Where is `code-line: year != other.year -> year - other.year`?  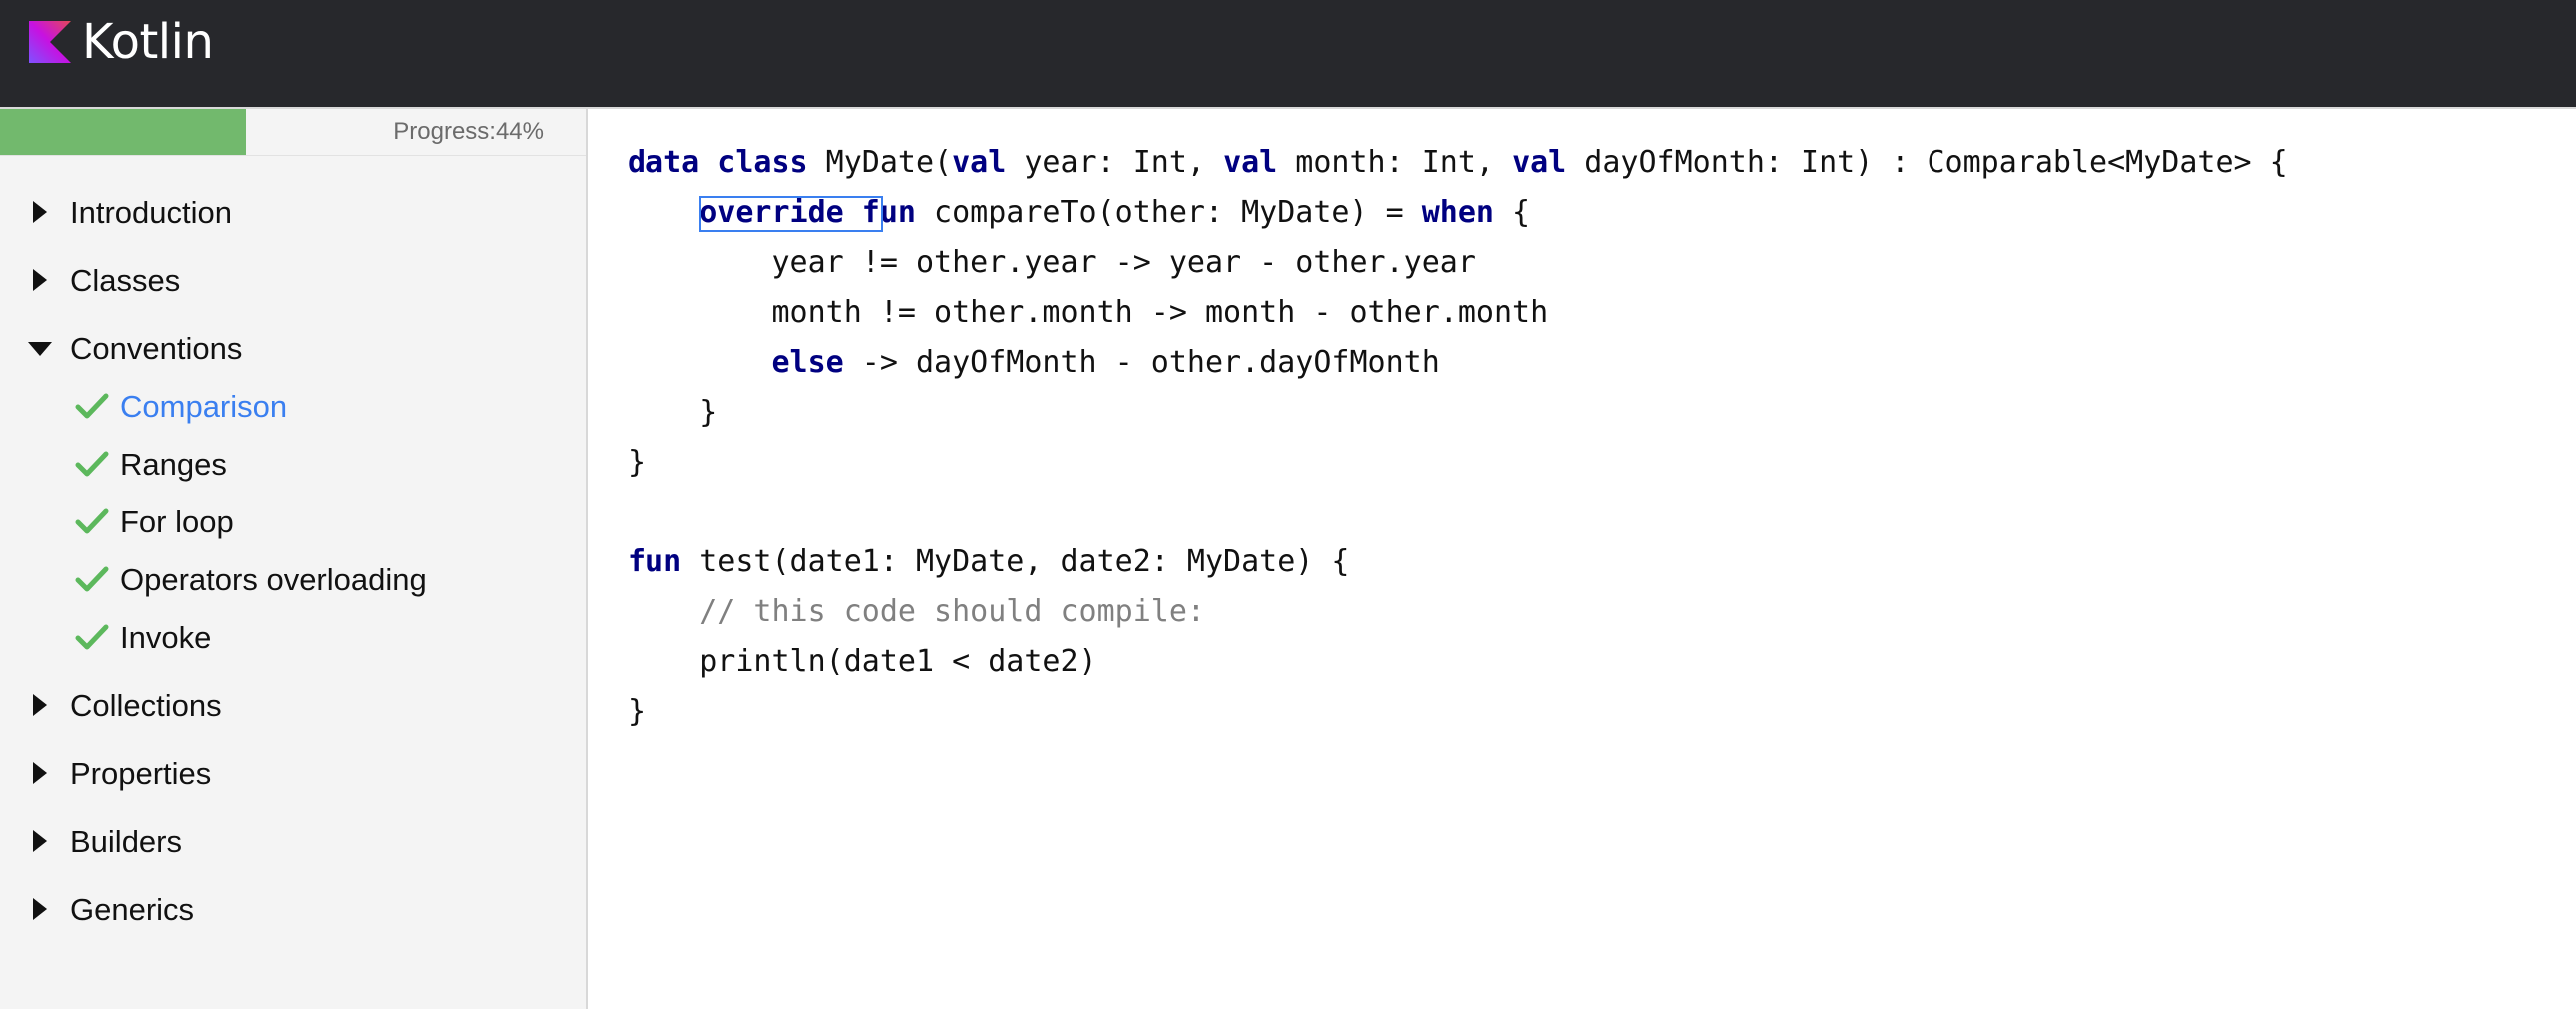
code-line: year != other.year -> year - other.year is located at coordinates (1052, 263).